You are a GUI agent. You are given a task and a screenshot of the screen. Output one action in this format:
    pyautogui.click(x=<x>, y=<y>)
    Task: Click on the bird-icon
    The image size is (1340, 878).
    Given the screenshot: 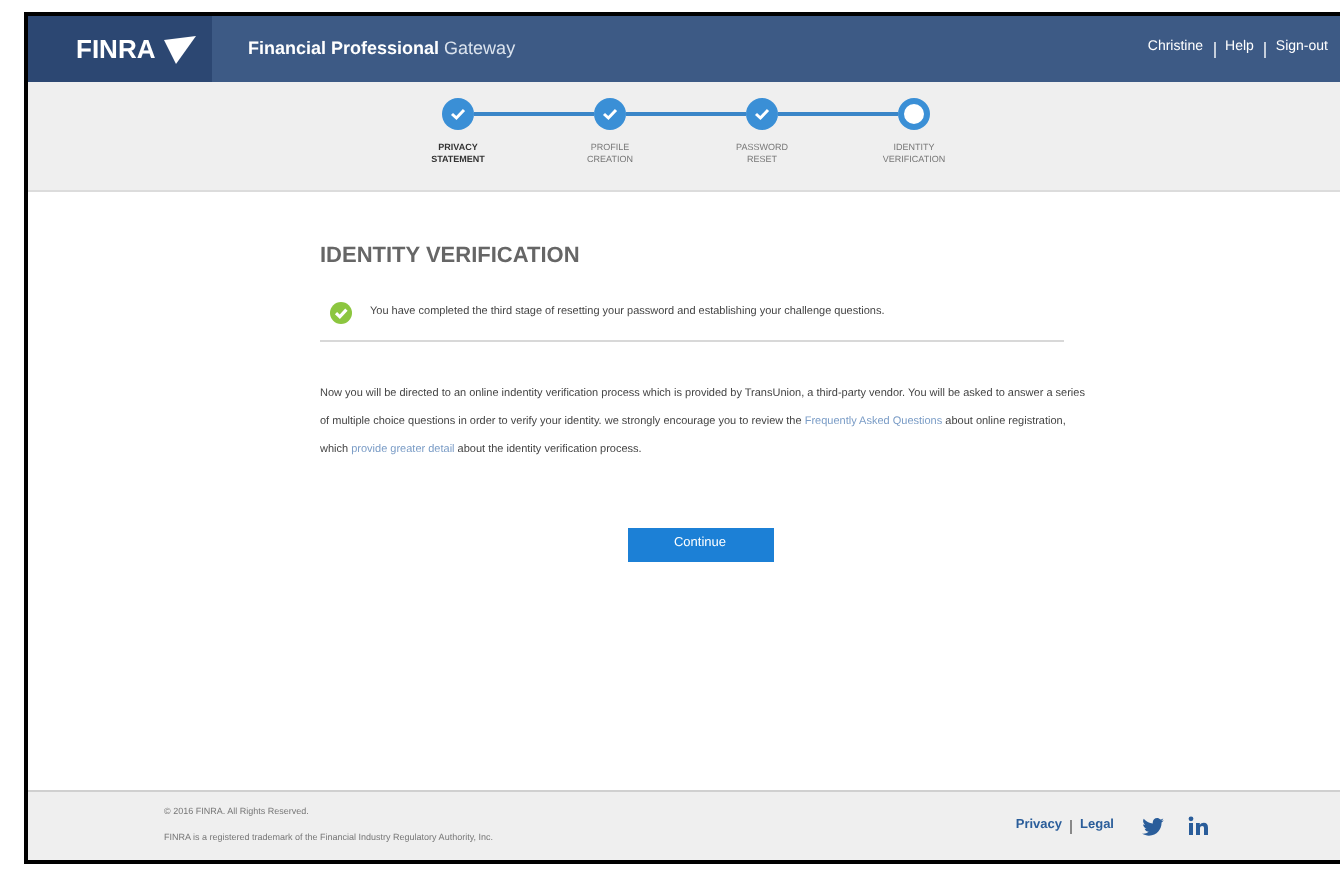 What is the action you would take?
    pyautogui.click(x=1153, y=826)
    